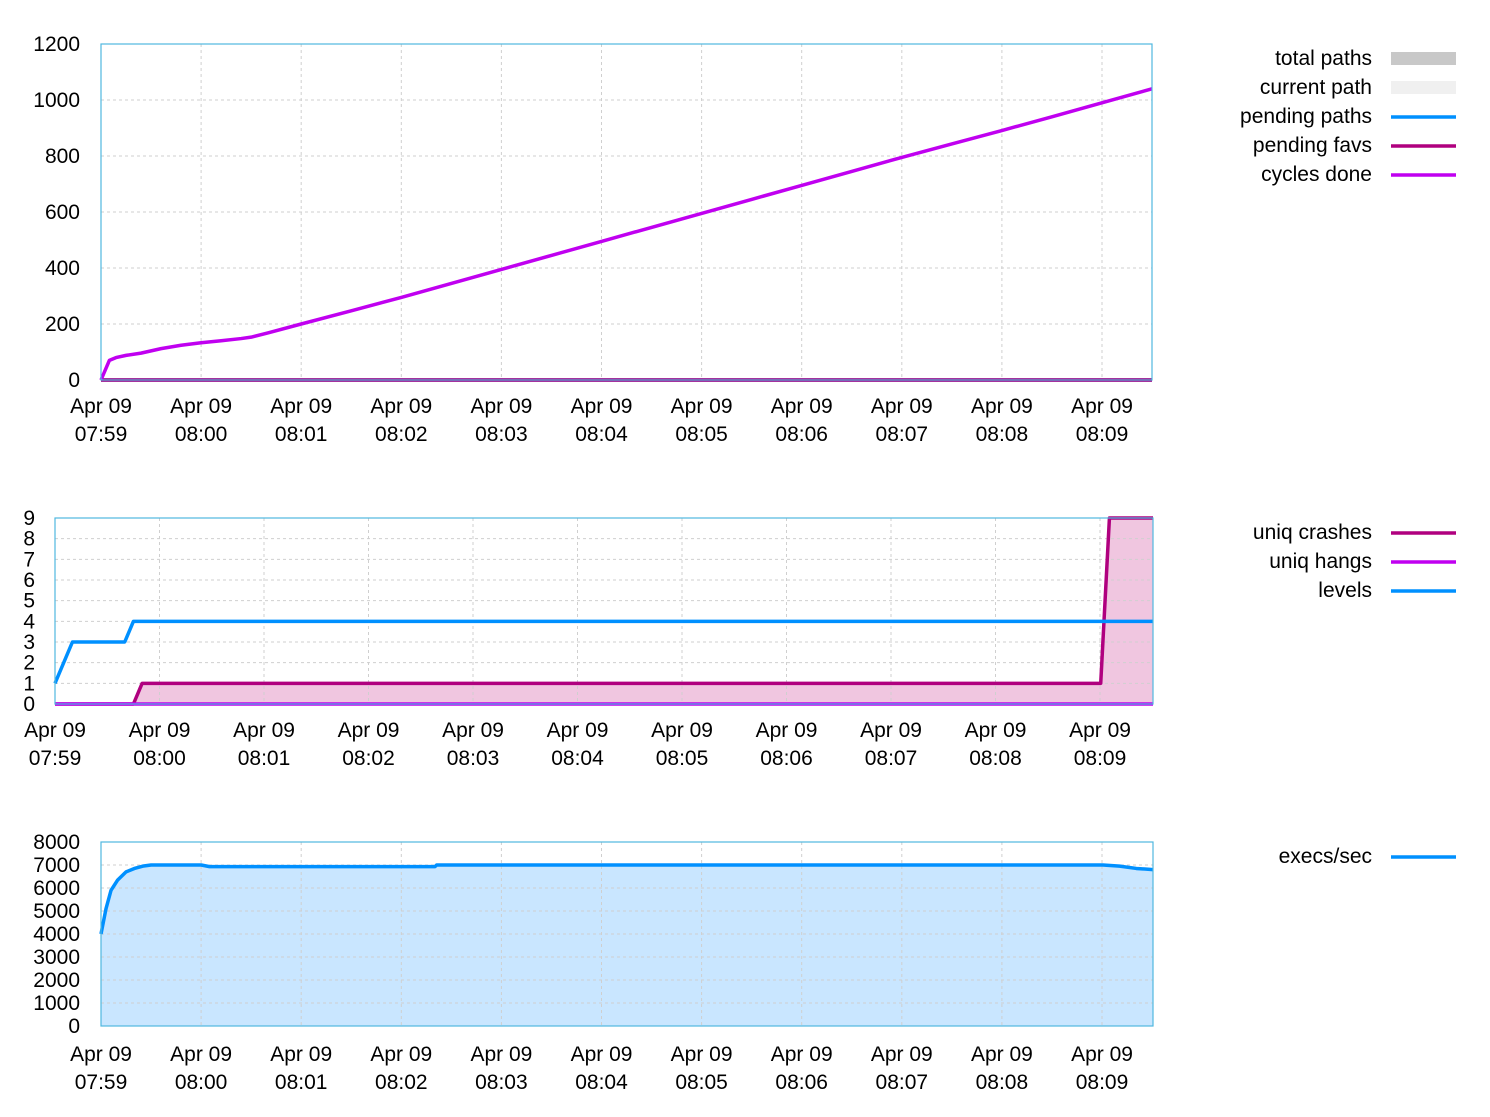  What do you see at coordinates (29, 683) in the screenshot?
I see `y-tick-label: 1` at bounding box center [29, 683].